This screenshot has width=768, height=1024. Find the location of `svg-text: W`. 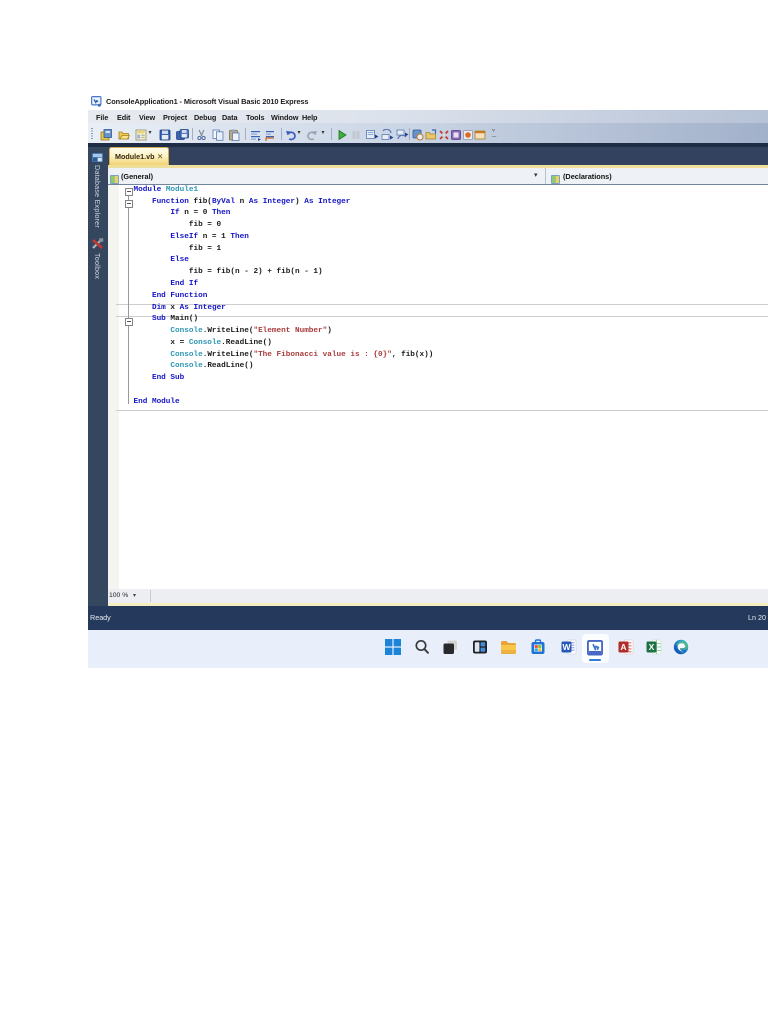

svg-text: W is located at coordinates (566, 647).